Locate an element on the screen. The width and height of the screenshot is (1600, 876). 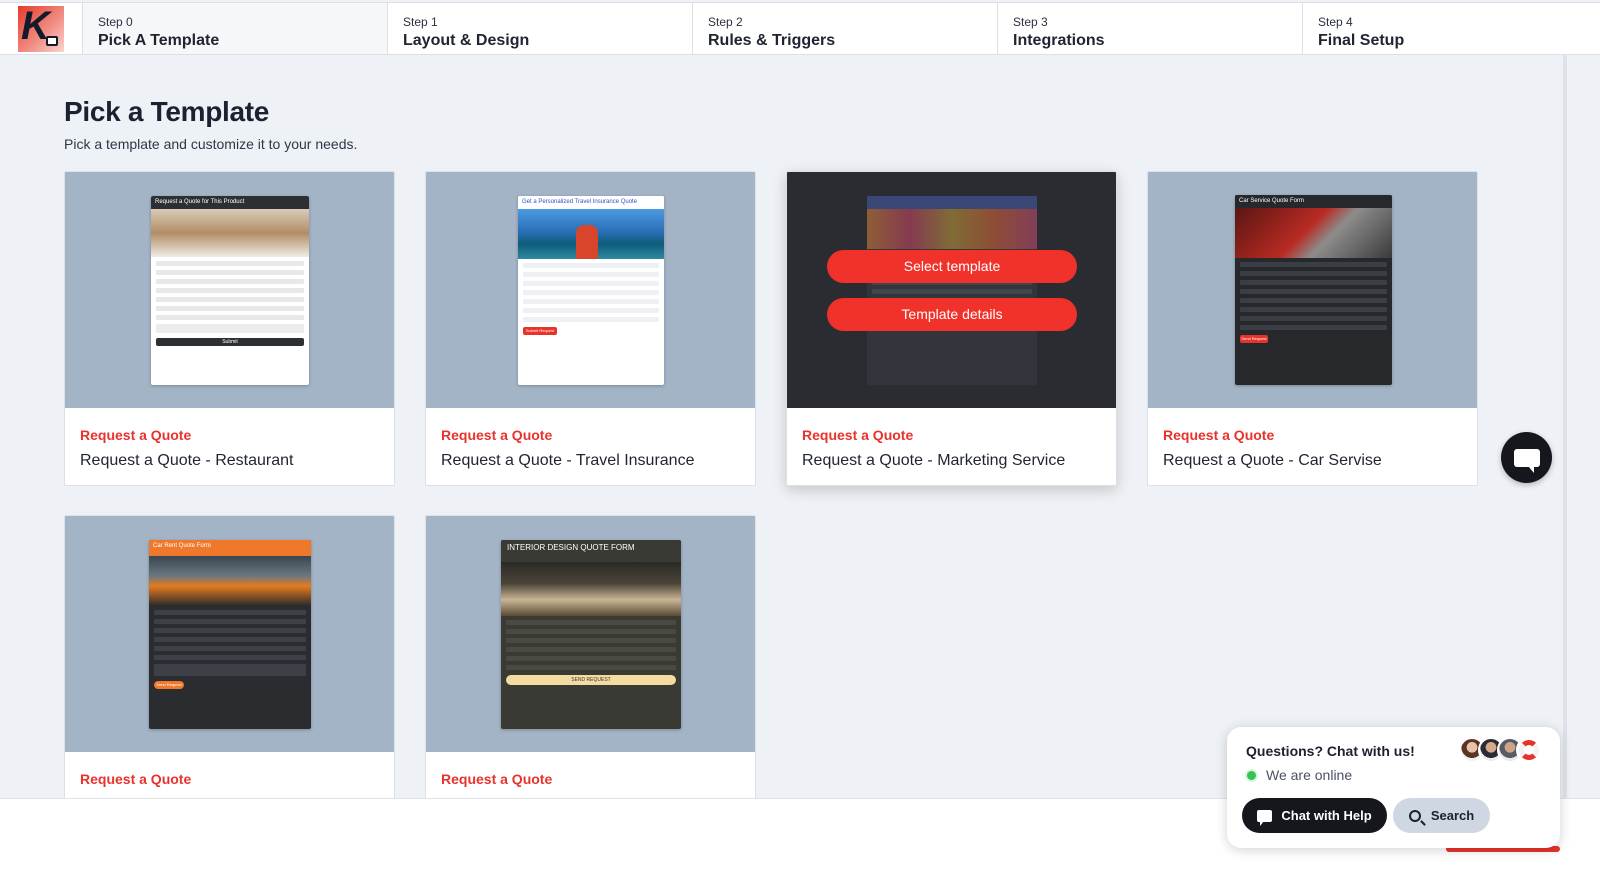
card-title: Request a Quote - Restaurant is located at coordinates (187, 460).